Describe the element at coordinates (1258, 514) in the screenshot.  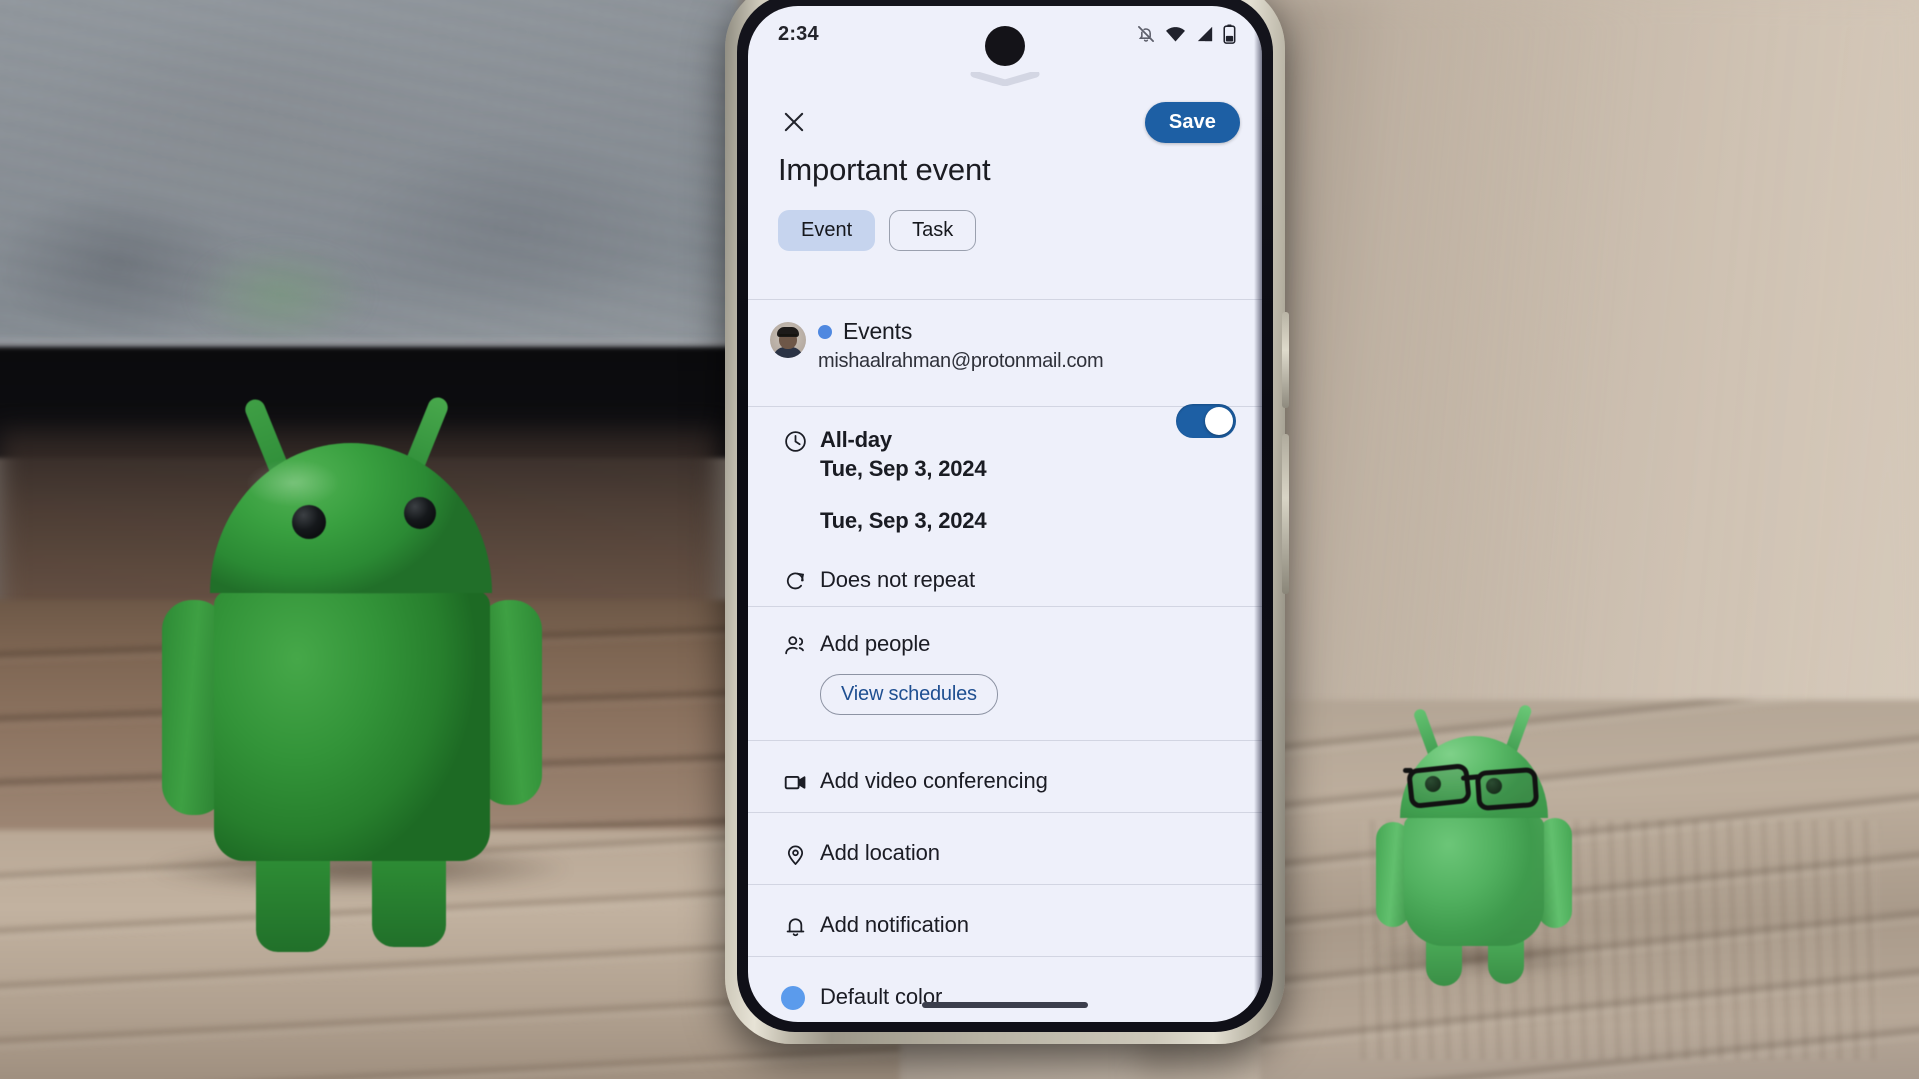
I see `screen-edge-curvature` at that location.